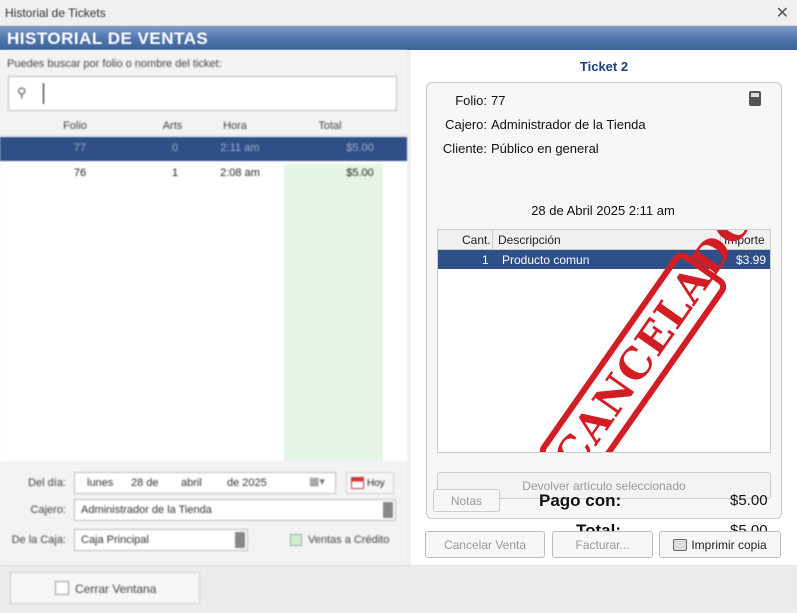 The image size is (797, 613). Describe the element at coordinates (203, 126) in the screenshot. I see `grid-header: Folio Arts Hora Total` at that location.